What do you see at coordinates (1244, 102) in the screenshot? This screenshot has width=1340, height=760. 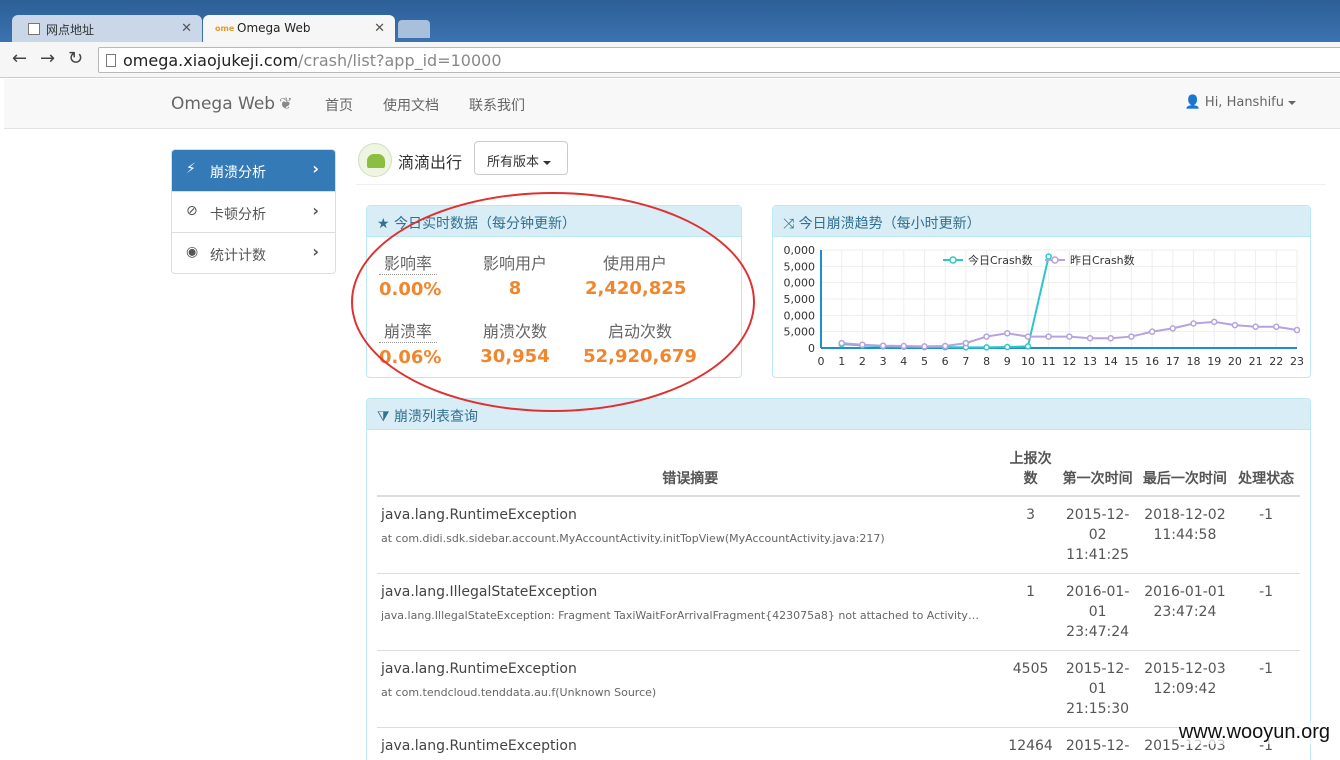 I see `user-greeting: Hi, Hanshifu` at bounding box center [1244, 102].